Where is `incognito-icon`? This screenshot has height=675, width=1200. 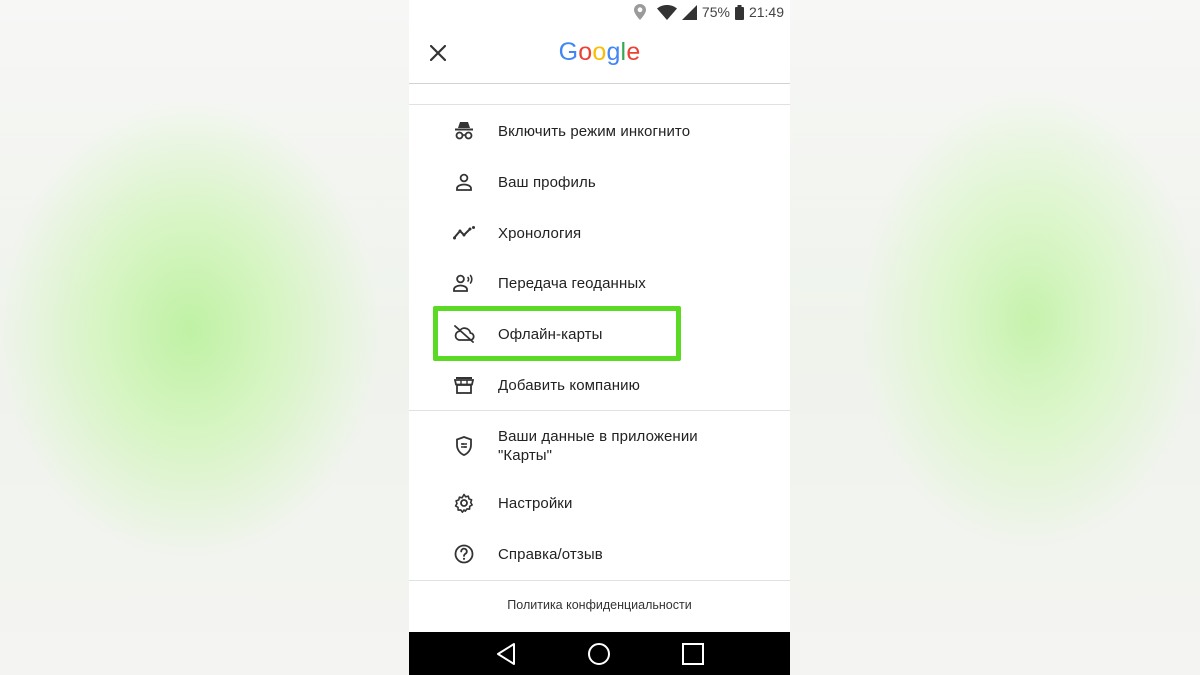
incognito-icon is located at coordinates (464, 131).